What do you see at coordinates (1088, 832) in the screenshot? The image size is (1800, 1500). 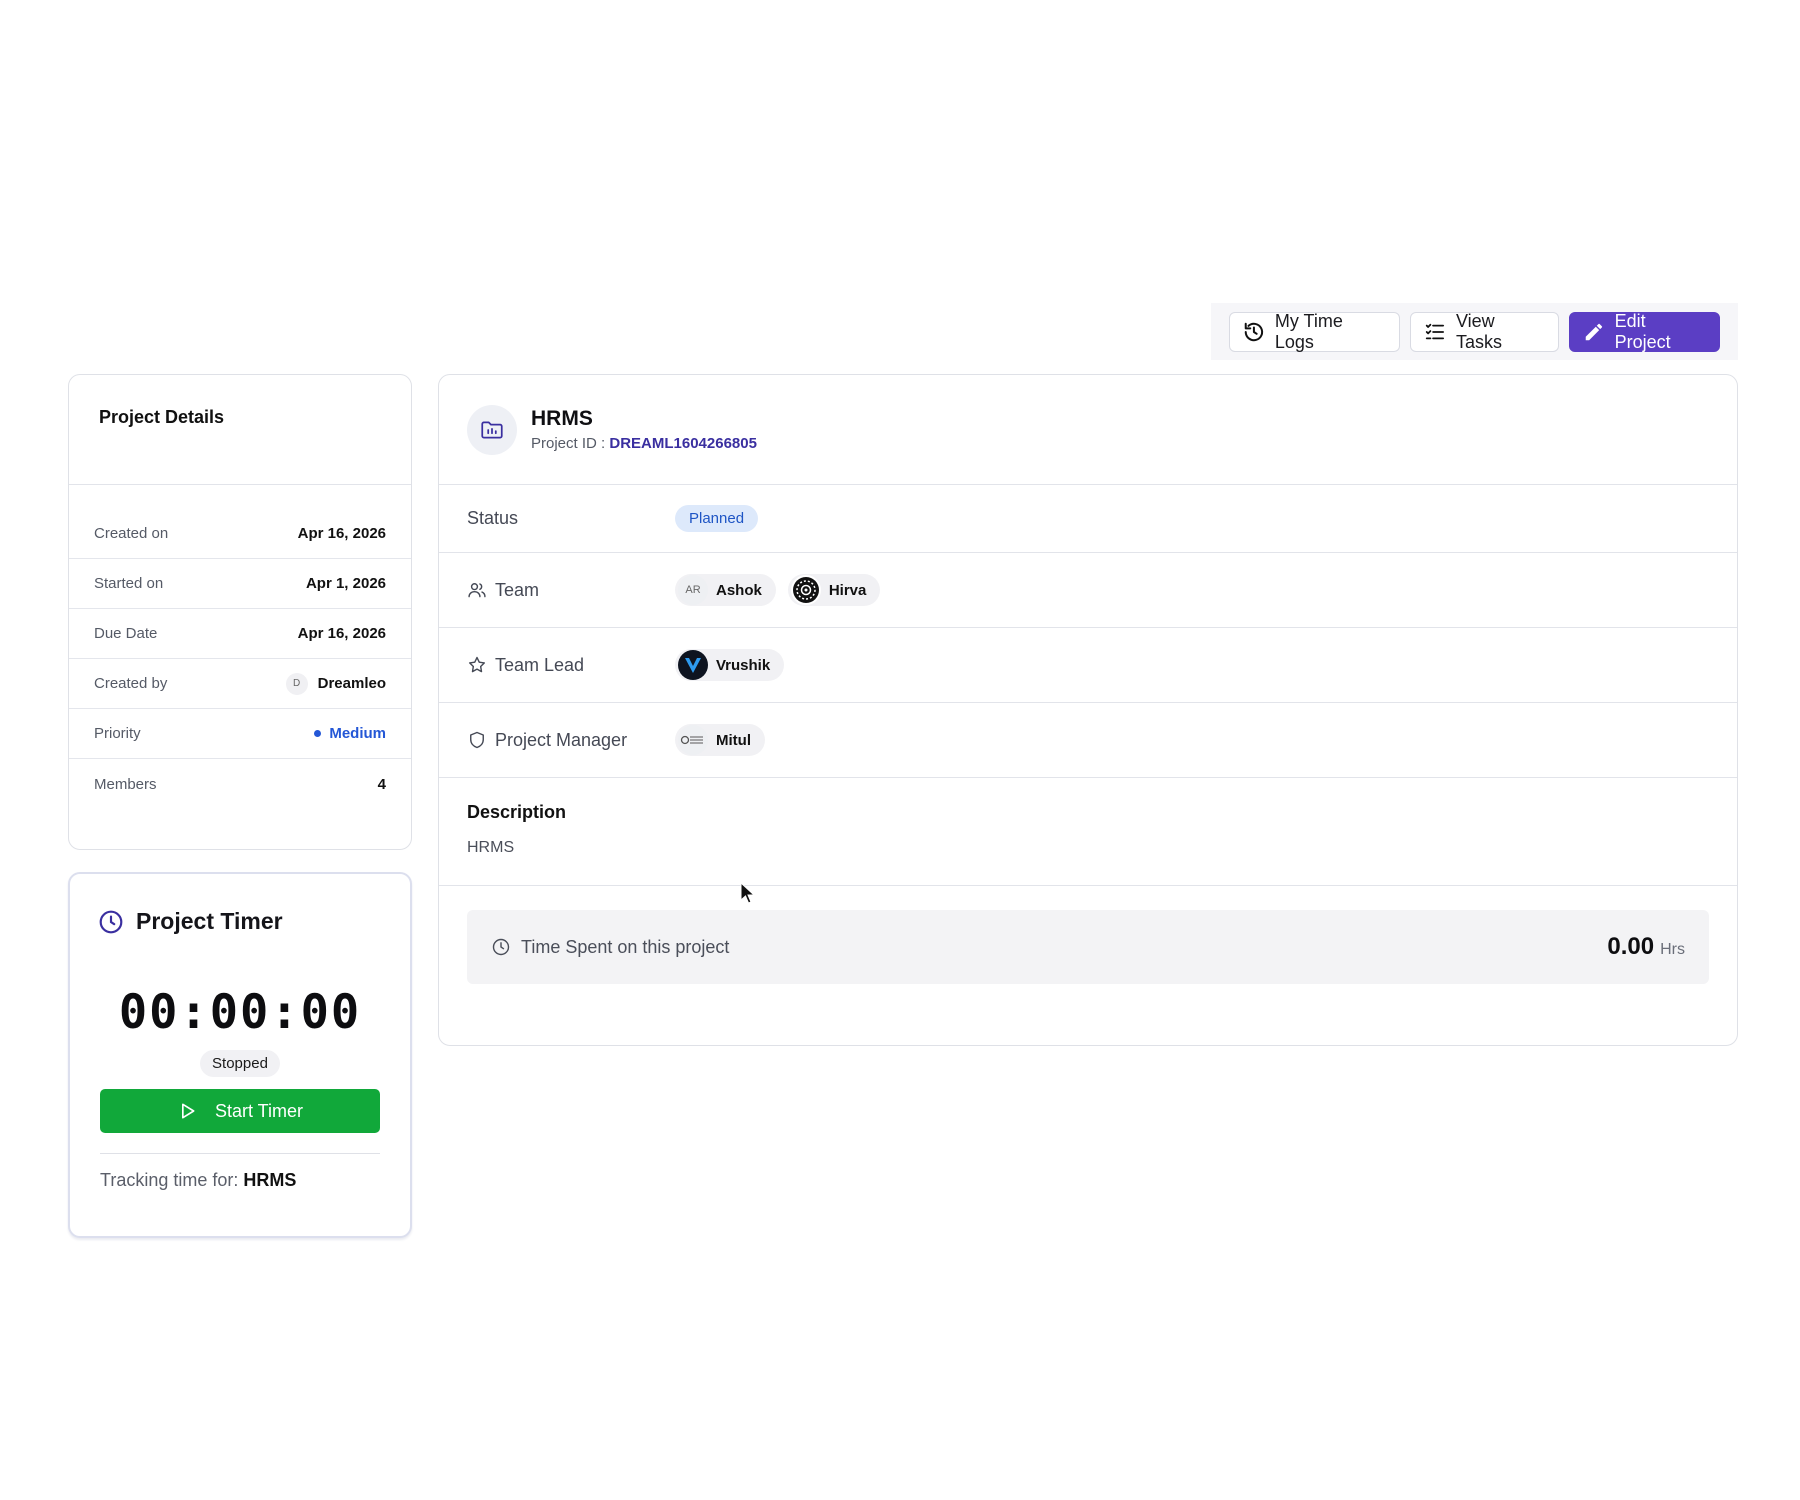 I see `description-section: Description HRMS` at bounding box center [1088, 832].